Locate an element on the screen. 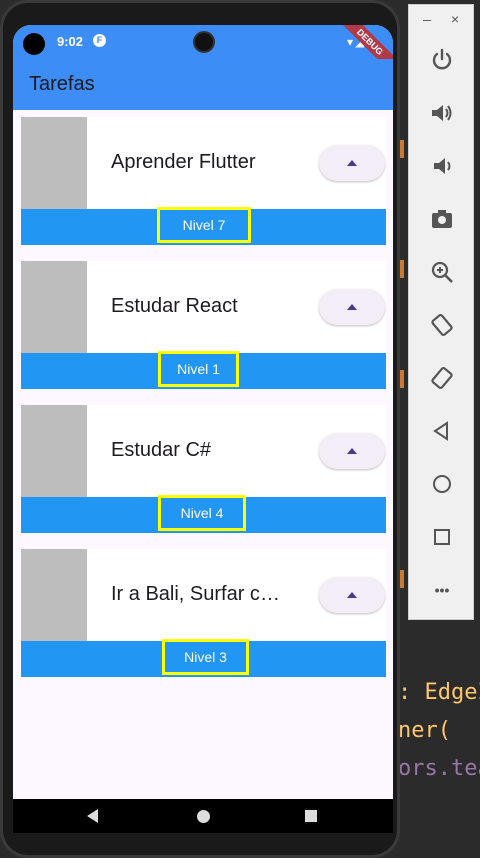 Image resolution: width=480 pixels, height=858 pixels. notification-icon: F is located at coordinates (99, 40).